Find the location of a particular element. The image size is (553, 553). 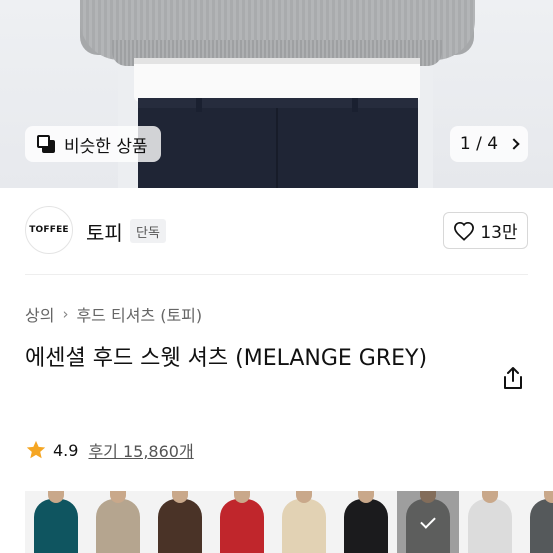

star-icon is located at coordinates (36, 449).